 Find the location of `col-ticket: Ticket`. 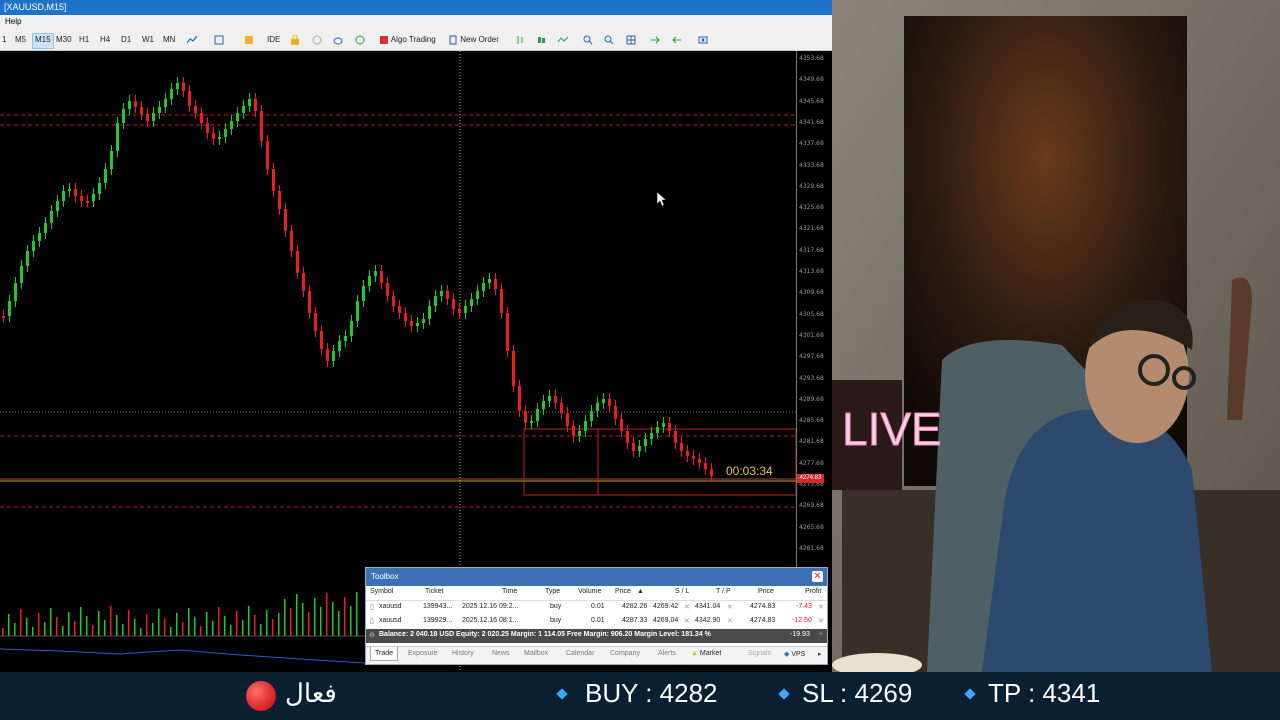

col-ticket: Ticket is located at coordinates (434, 591).